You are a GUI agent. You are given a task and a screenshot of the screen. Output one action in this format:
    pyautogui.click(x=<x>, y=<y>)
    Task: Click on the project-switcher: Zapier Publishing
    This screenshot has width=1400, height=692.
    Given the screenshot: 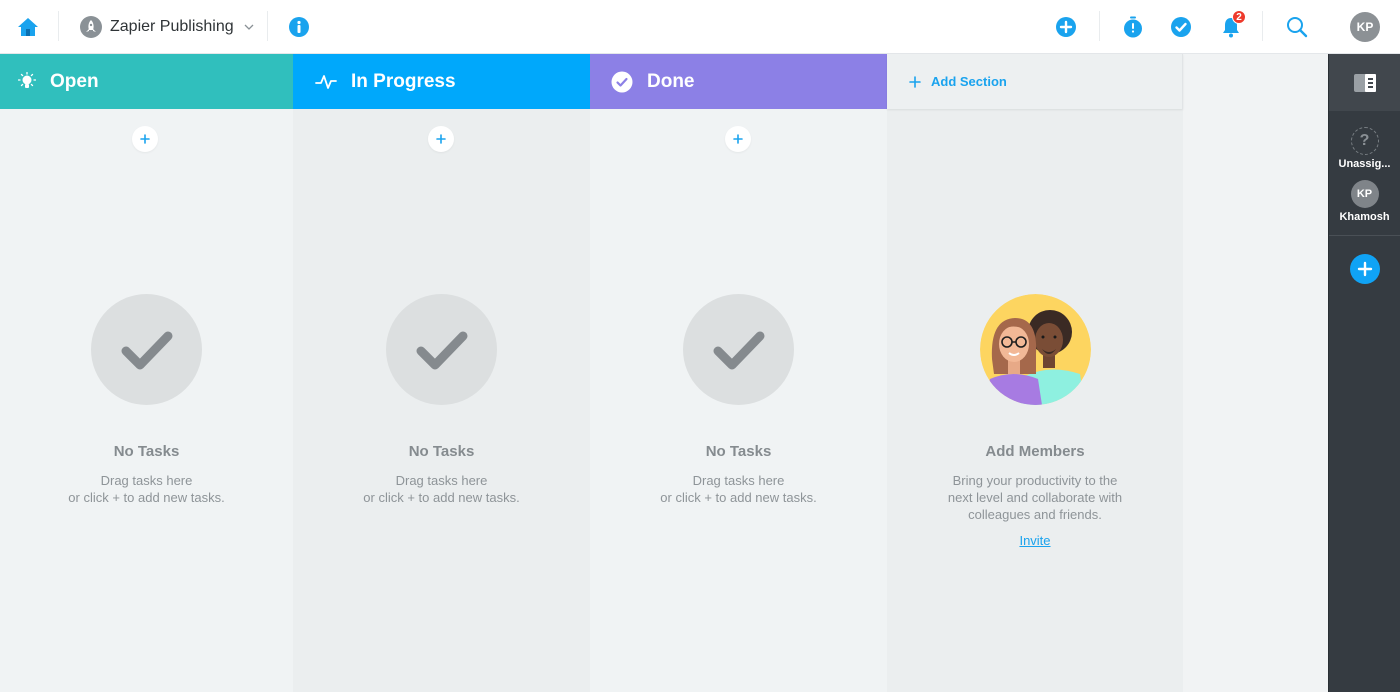 What is the action you would take?
    pyautogui.click(x=167, y=27)
    